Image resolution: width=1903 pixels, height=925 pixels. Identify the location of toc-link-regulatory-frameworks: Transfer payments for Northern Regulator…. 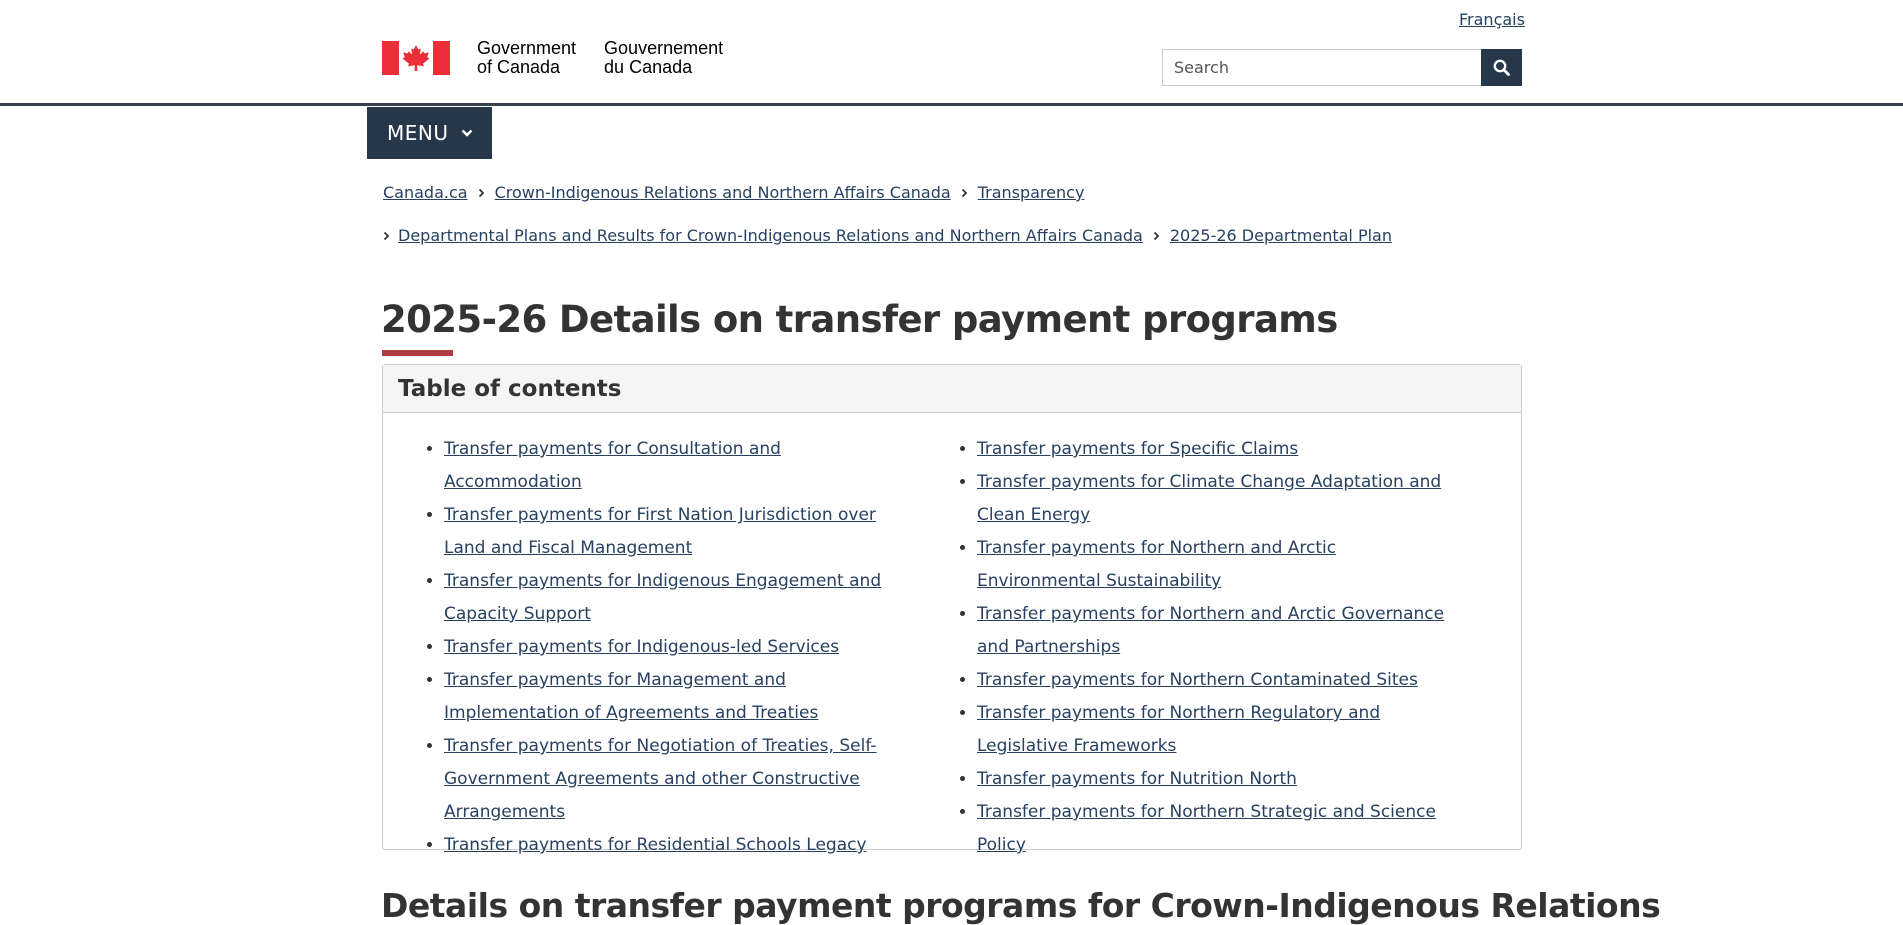
(1178, 729).